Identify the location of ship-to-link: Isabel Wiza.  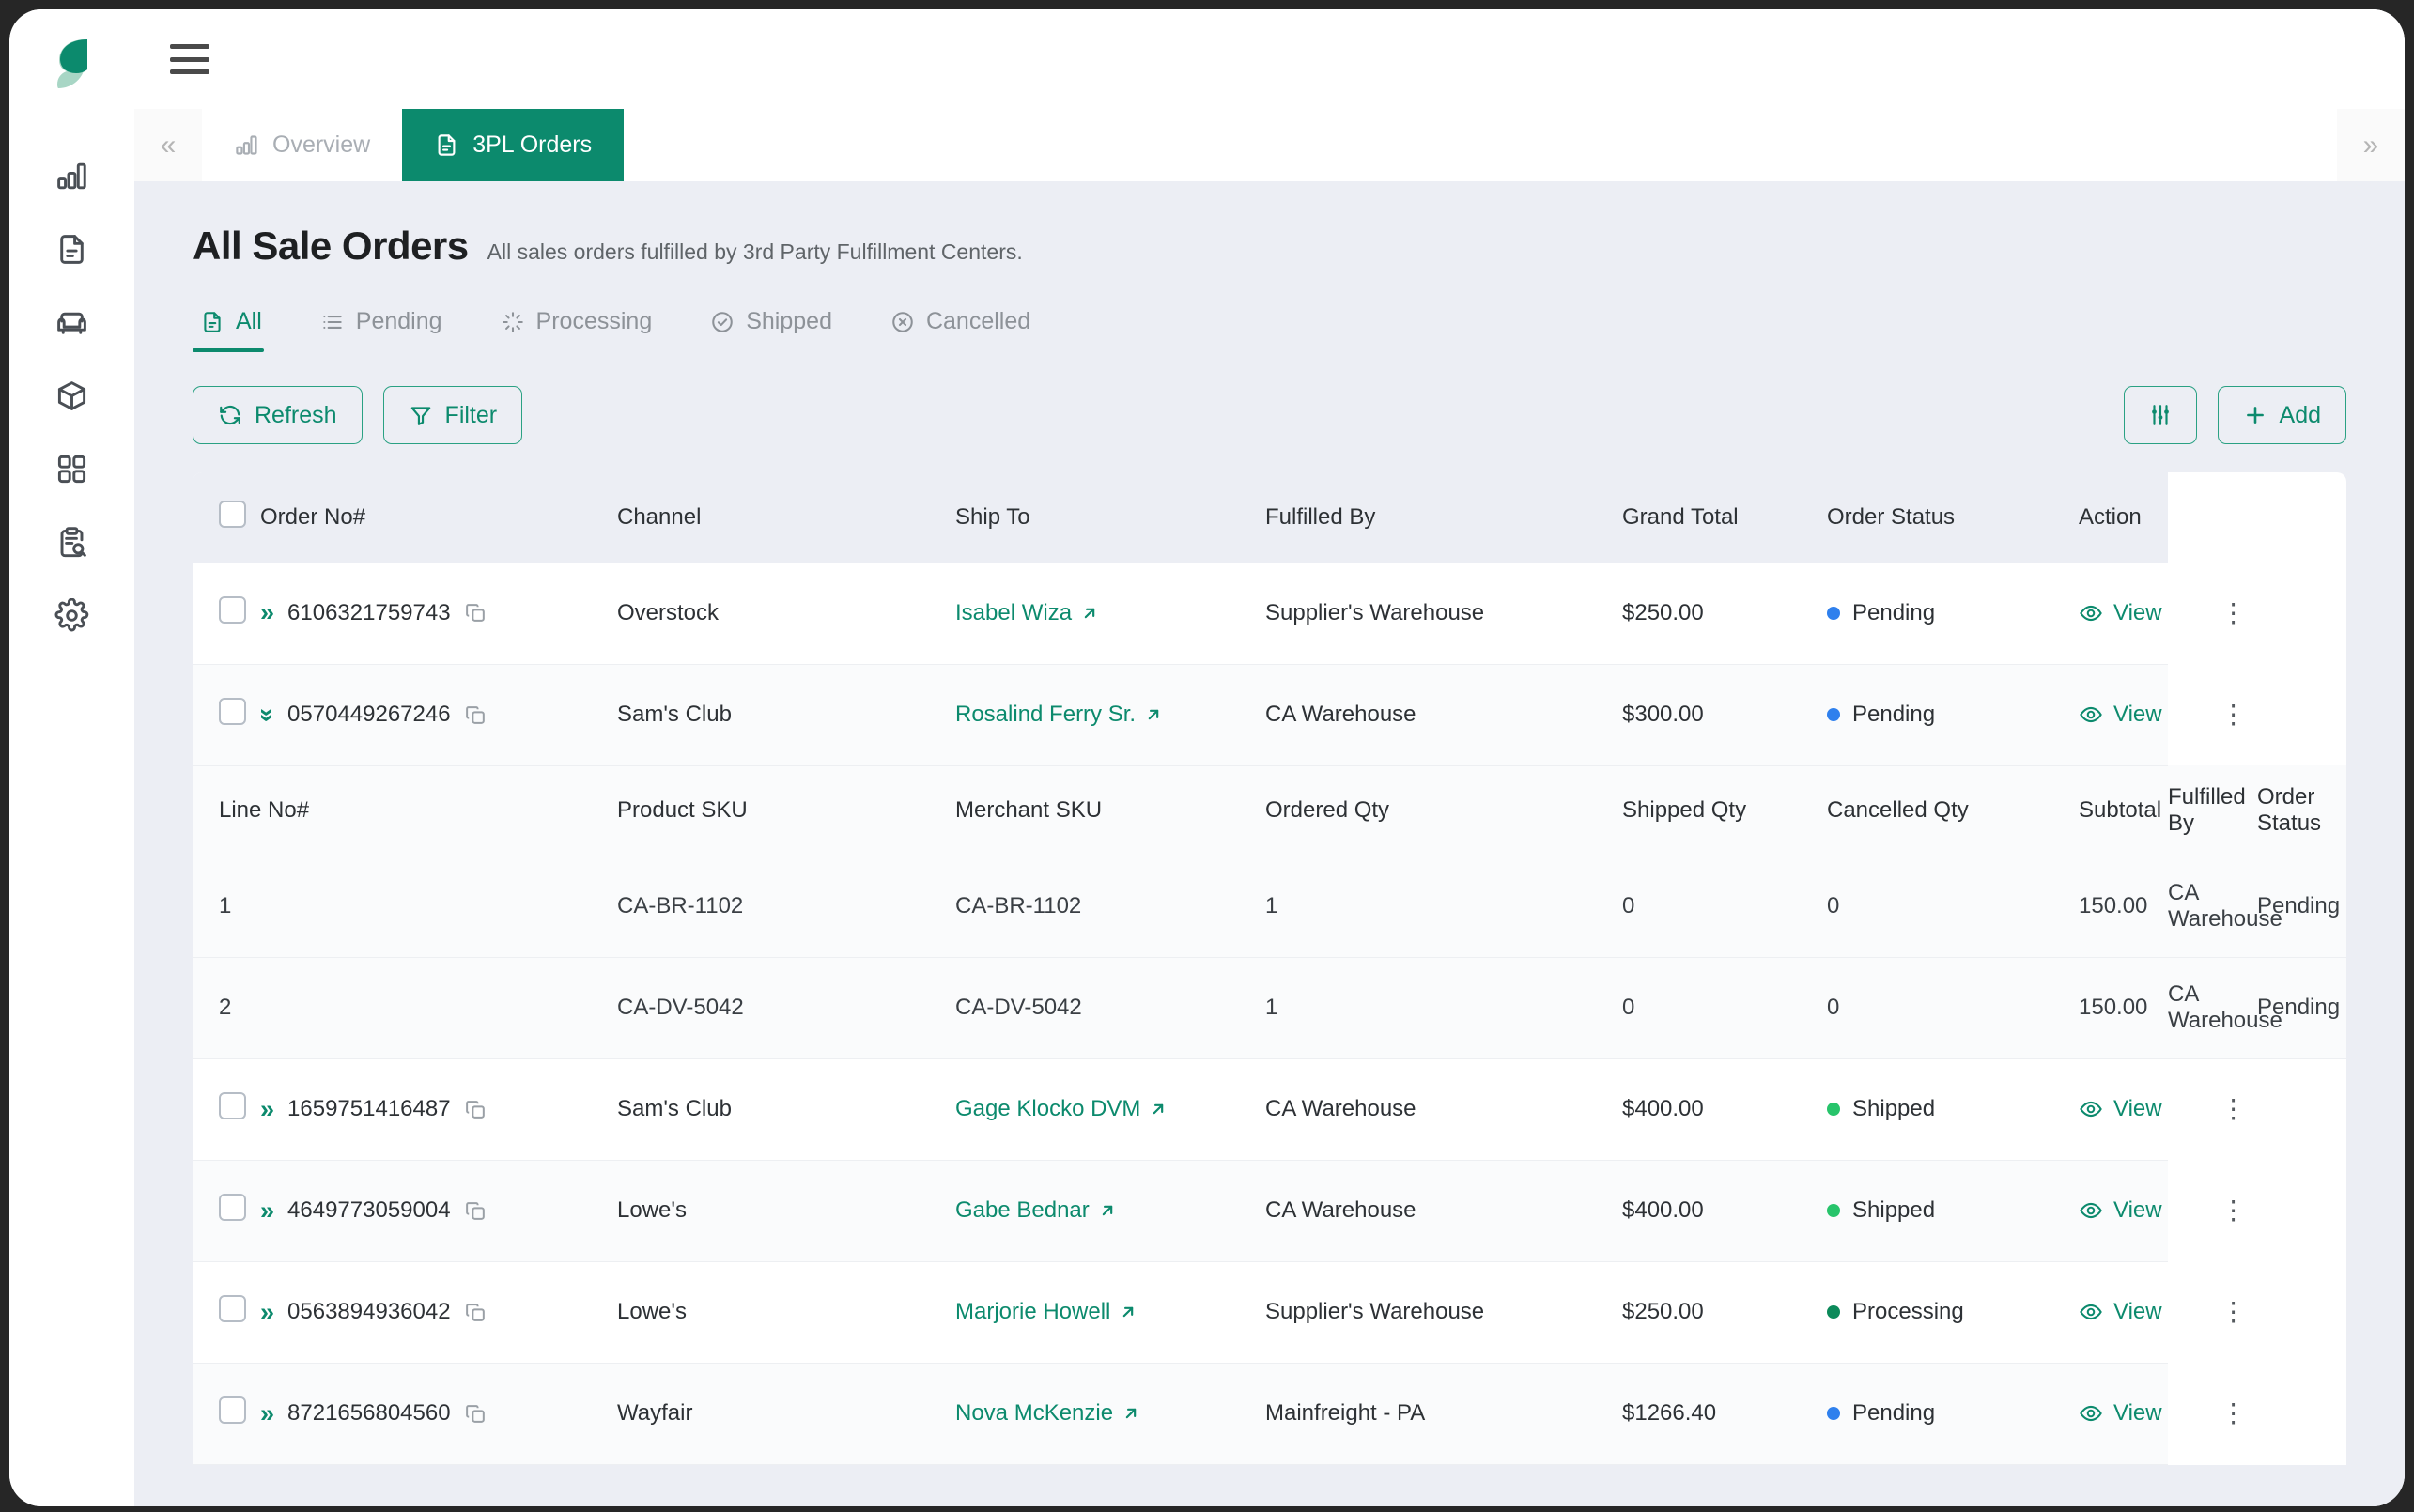
(1027, 613).